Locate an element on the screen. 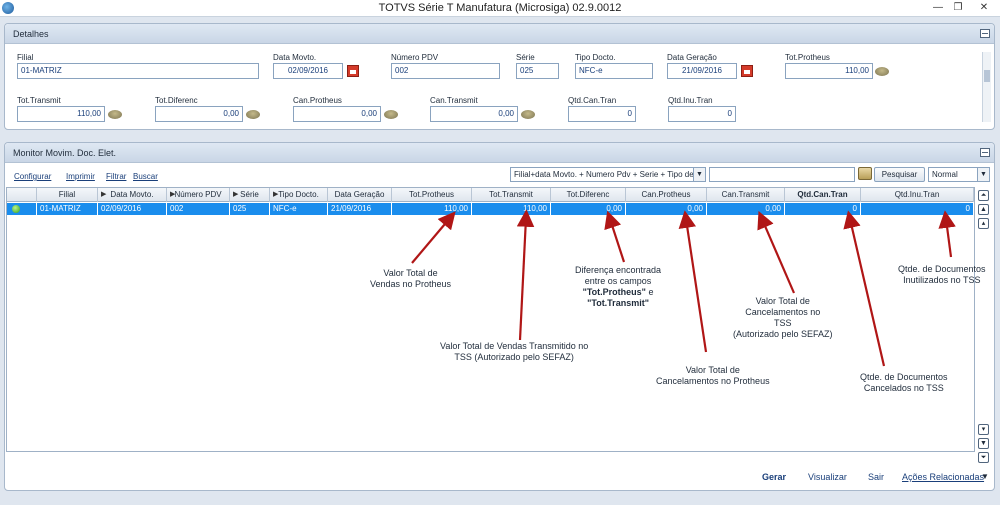 This screenshot has height=505, width=1000. column-header: Filial is located at coordinates (67, 195).